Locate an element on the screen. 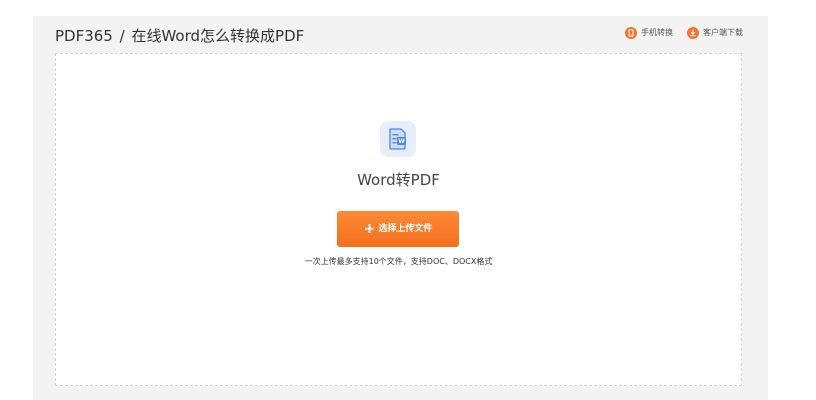 This screenshot has height=400, width=816. plus-icon: + is located at coordinates (369, 229).